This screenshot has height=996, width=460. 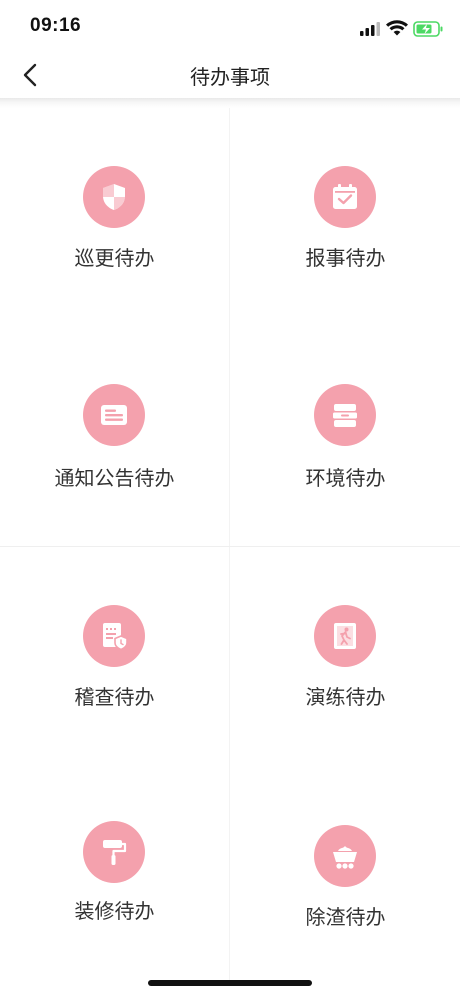 I want to click on report-icon-circle, so click(x=345, y=197).